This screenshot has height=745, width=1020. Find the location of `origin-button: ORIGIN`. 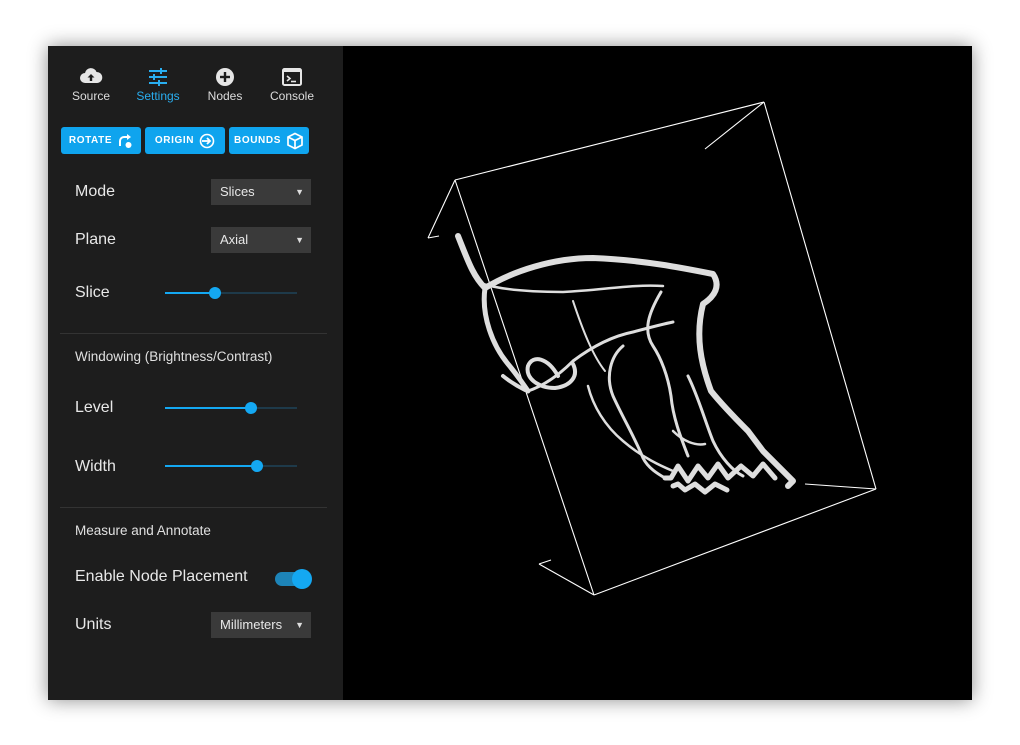

origin-button: ORIGIN is located at coordinates (185, 140).